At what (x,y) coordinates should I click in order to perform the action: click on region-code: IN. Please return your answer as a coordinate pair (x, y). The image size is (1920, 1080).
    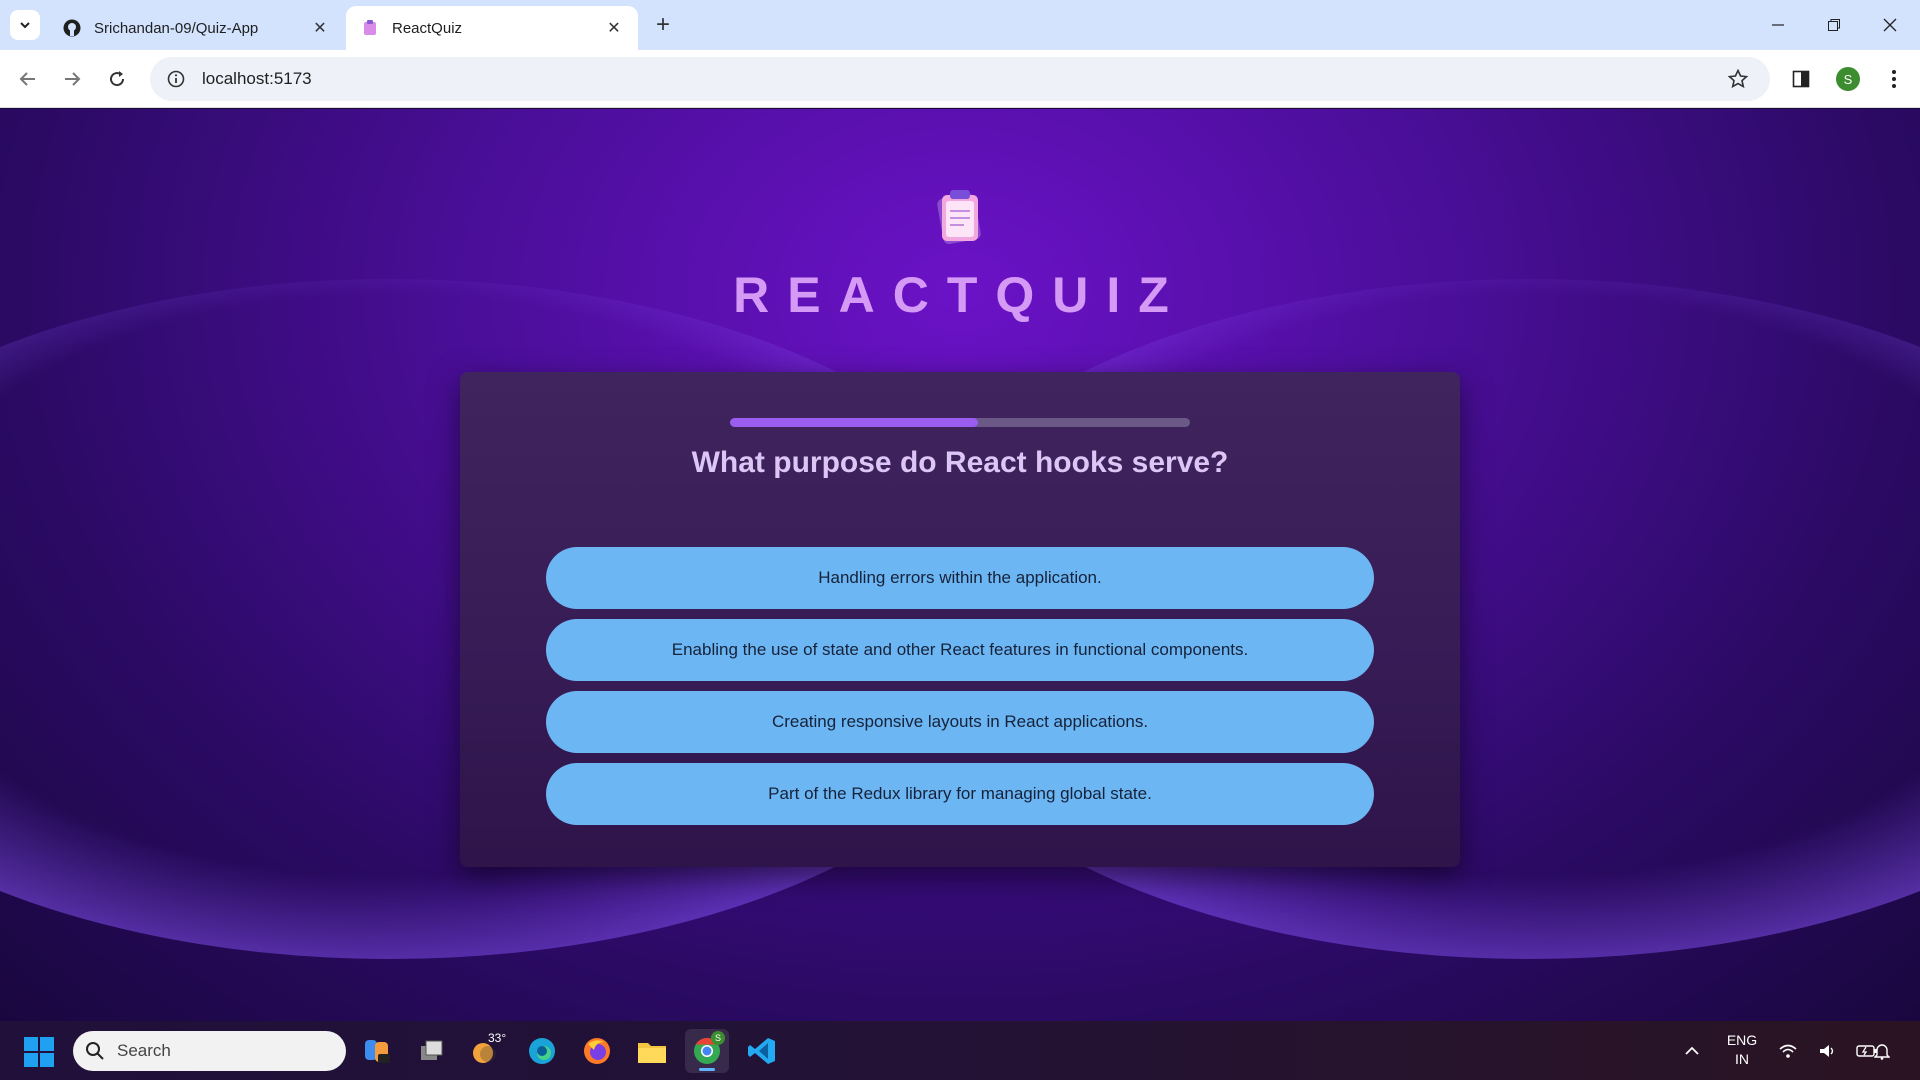
    Looking at the image, I should click on (1742, 1059).